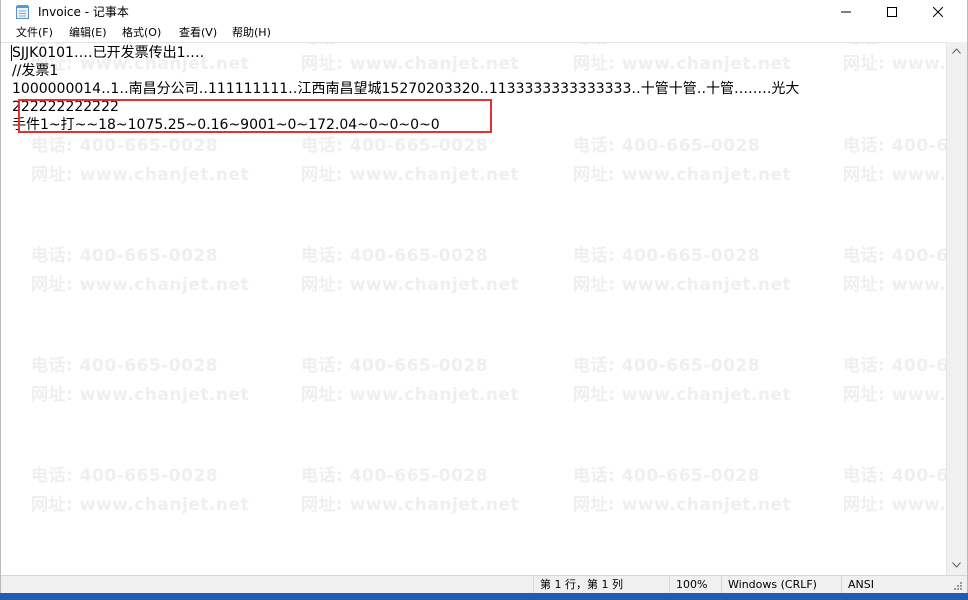  I want to click on status-zoom: 100%, so click(695, 585).